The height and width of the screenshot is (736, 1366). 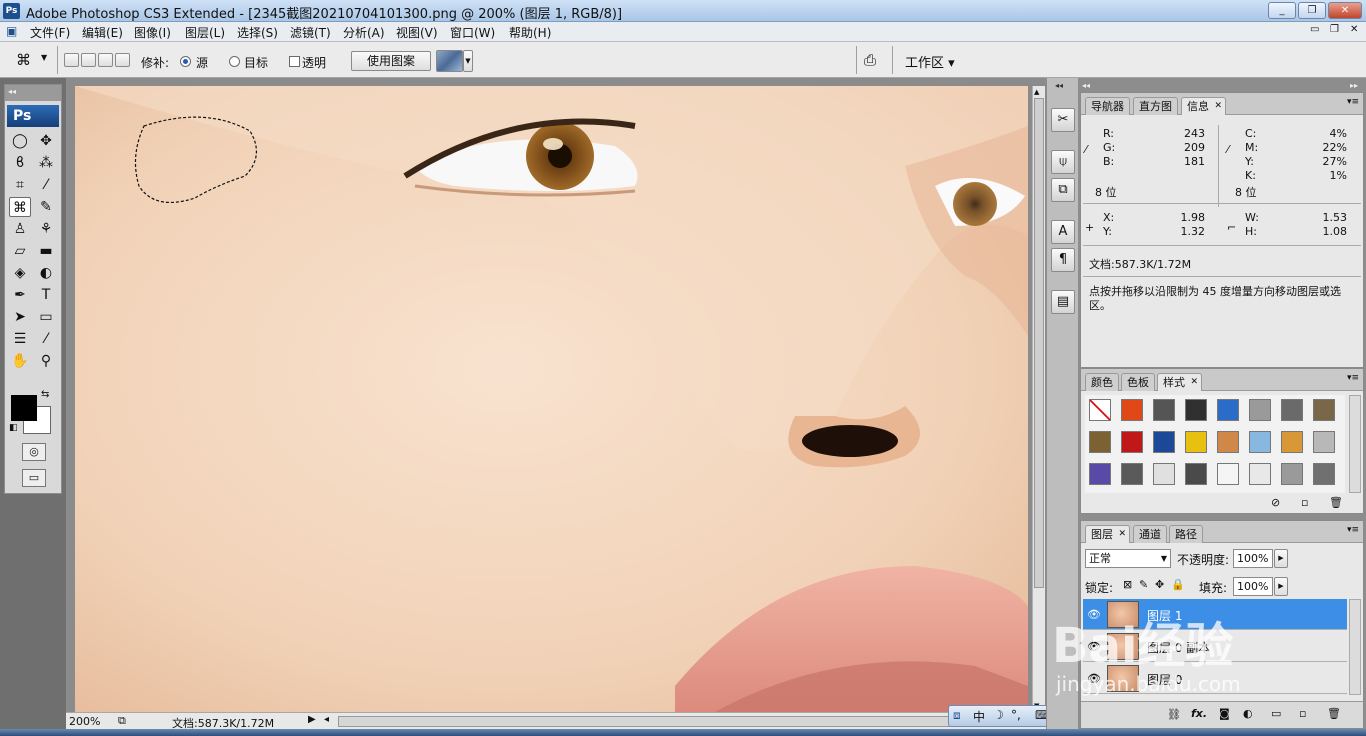 I want to click on tab-navigator: 导航器, so click(x=1107, y=106).